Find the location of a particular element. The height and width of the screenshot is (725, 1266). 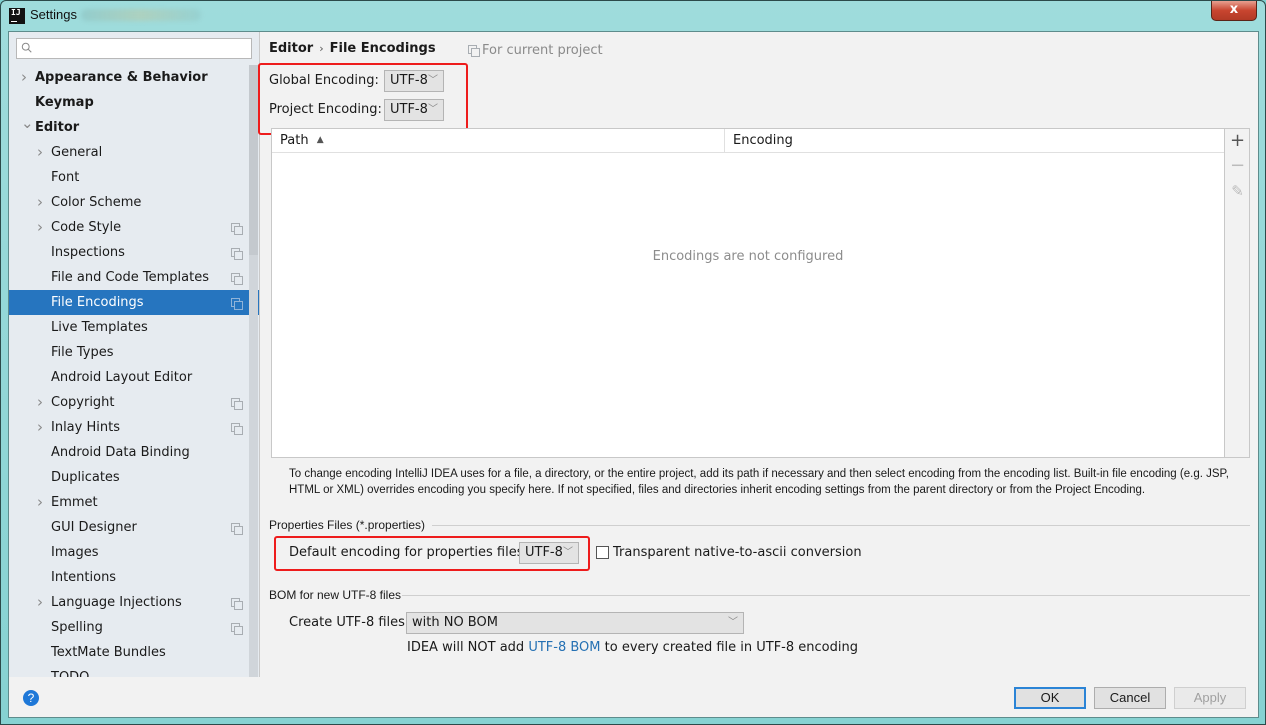

properties-section-divider is located at coordinates (841, 525).